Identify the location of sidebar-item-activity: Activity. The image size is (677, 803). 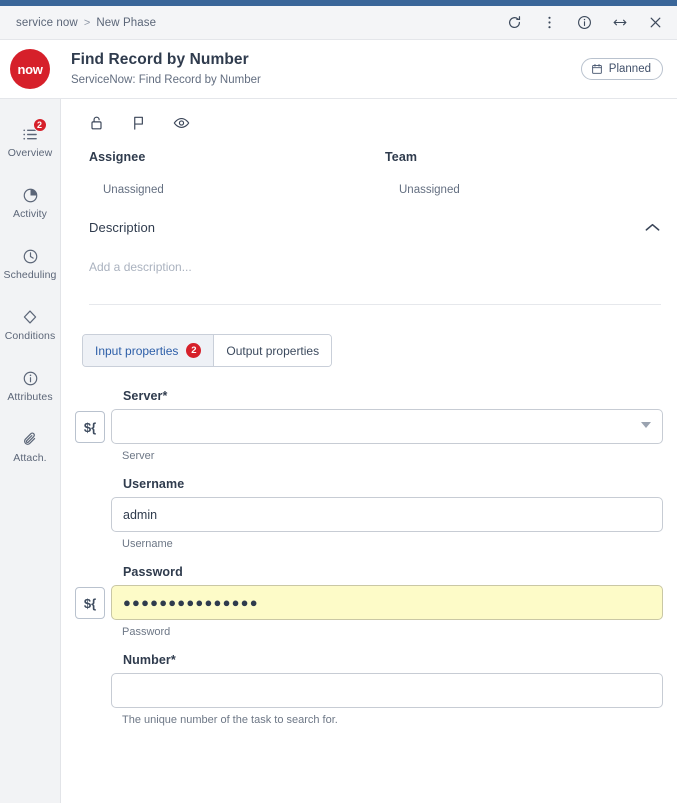
(30, 202).